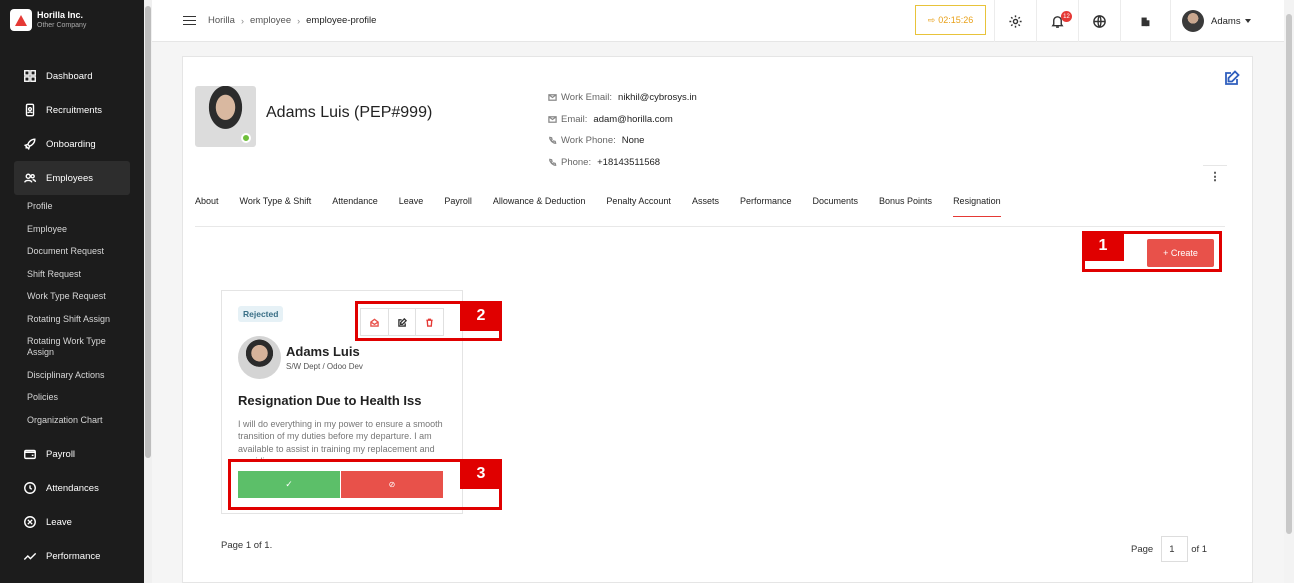 This screenshot has height=583, width=1294. What do you see at coordinates (30, 488) in the screenshot?
I see `clock-icon` at bounding box center [30, 488].